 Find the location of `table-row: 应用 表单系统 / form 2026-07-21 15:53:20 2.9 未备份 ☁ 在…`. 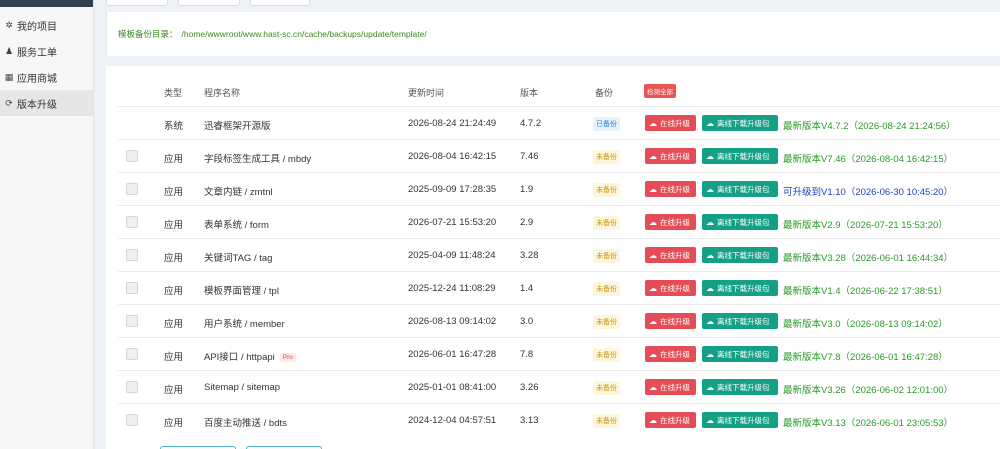

table-row: 应用 表单系统 / form 2026-07-21 15:53:20 2.9 未备份 ☁ 在… is located at coordinates (559, 221).